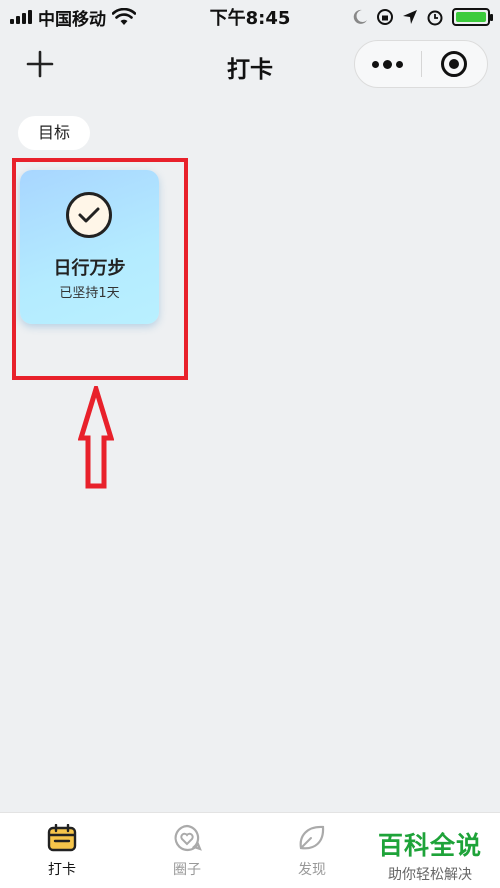 This screenshot has width=500, height=888. I want to click on moon-icon, so click(360, 16).